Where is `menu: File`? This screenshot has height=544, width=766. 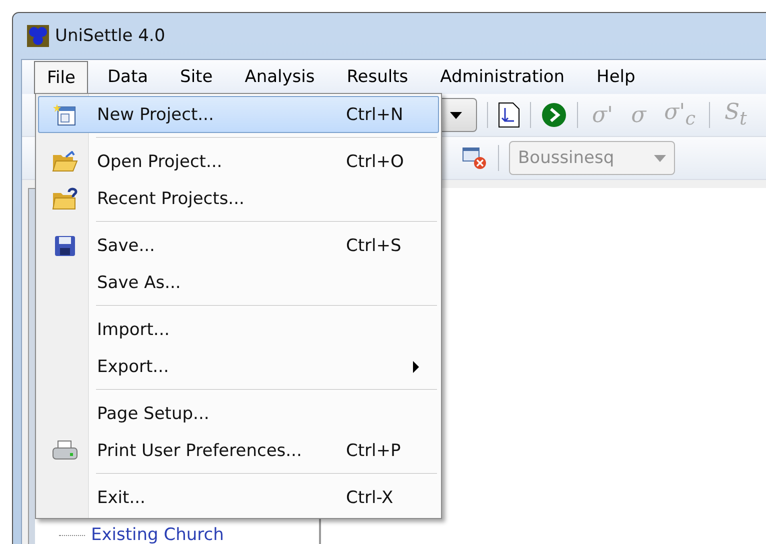 menu: File is located at coordinates (61, 77).